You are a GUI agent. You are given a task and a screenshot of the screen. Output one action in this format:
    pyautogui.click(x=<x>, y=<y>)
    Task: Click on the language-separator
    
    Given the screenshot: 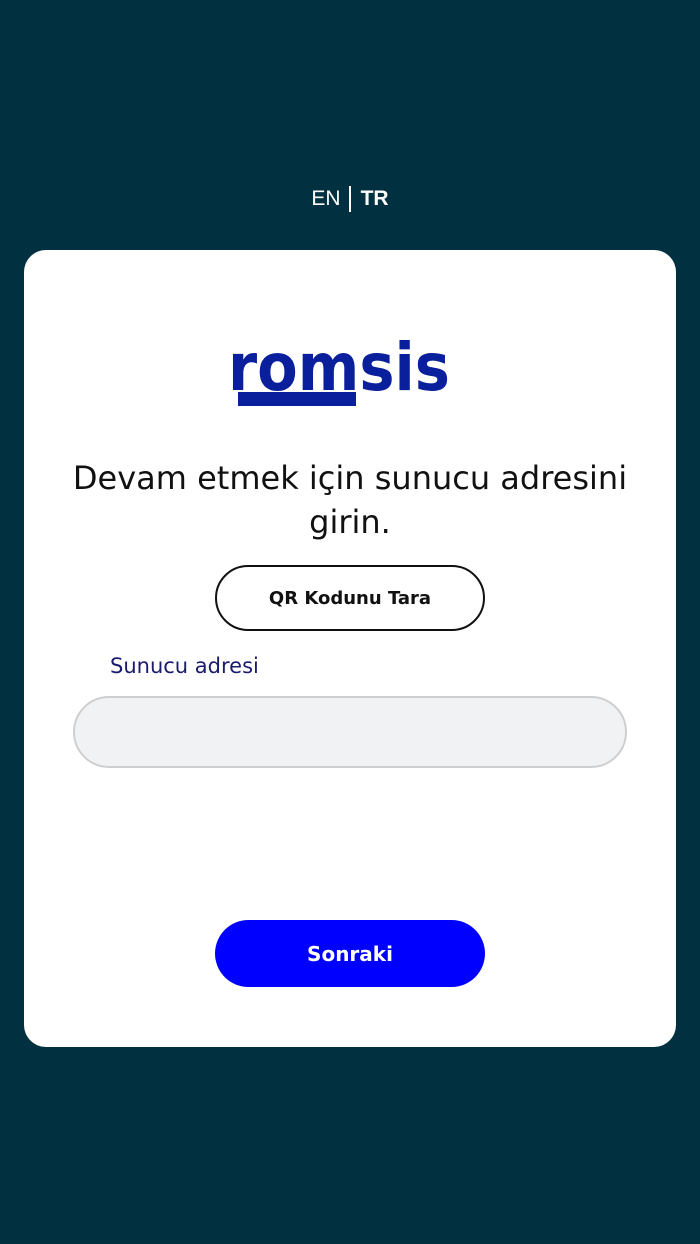 What is the action you would take?
    pyautogui.click(x=349, y=199)
    